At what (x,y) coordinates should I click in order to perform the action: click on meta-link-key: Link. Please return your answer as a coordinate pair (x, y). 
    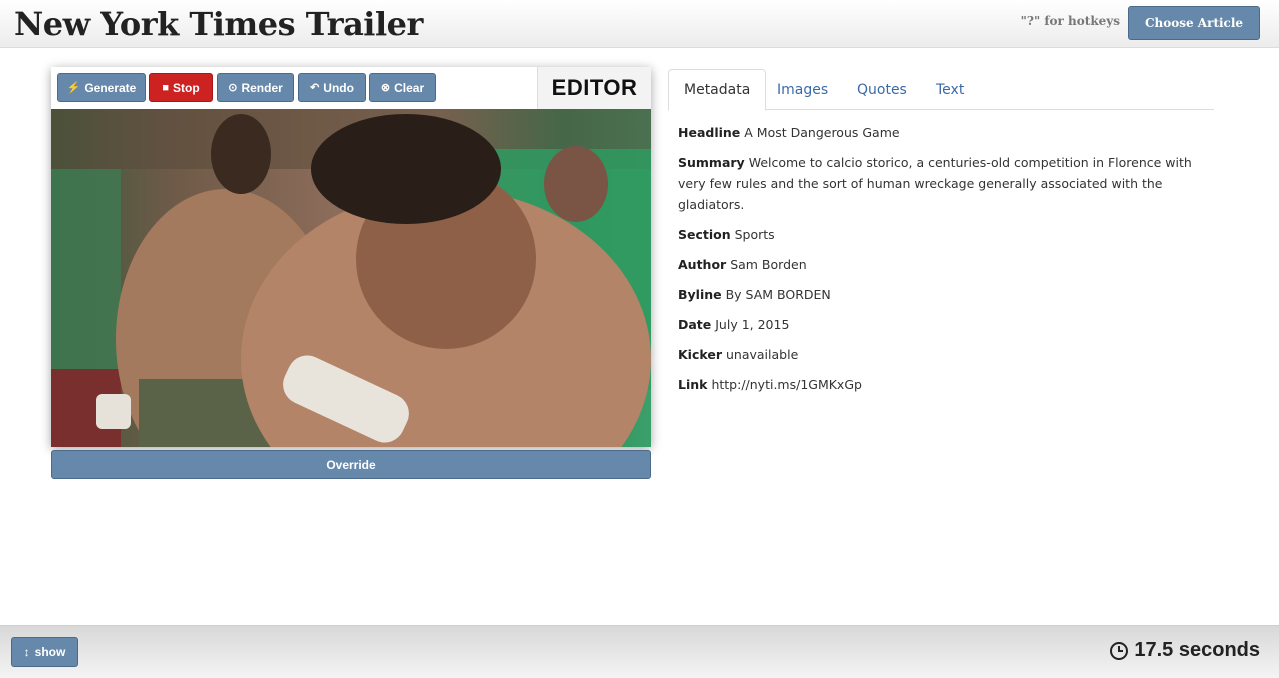
    Looking at the image, I should click on (693, 384).